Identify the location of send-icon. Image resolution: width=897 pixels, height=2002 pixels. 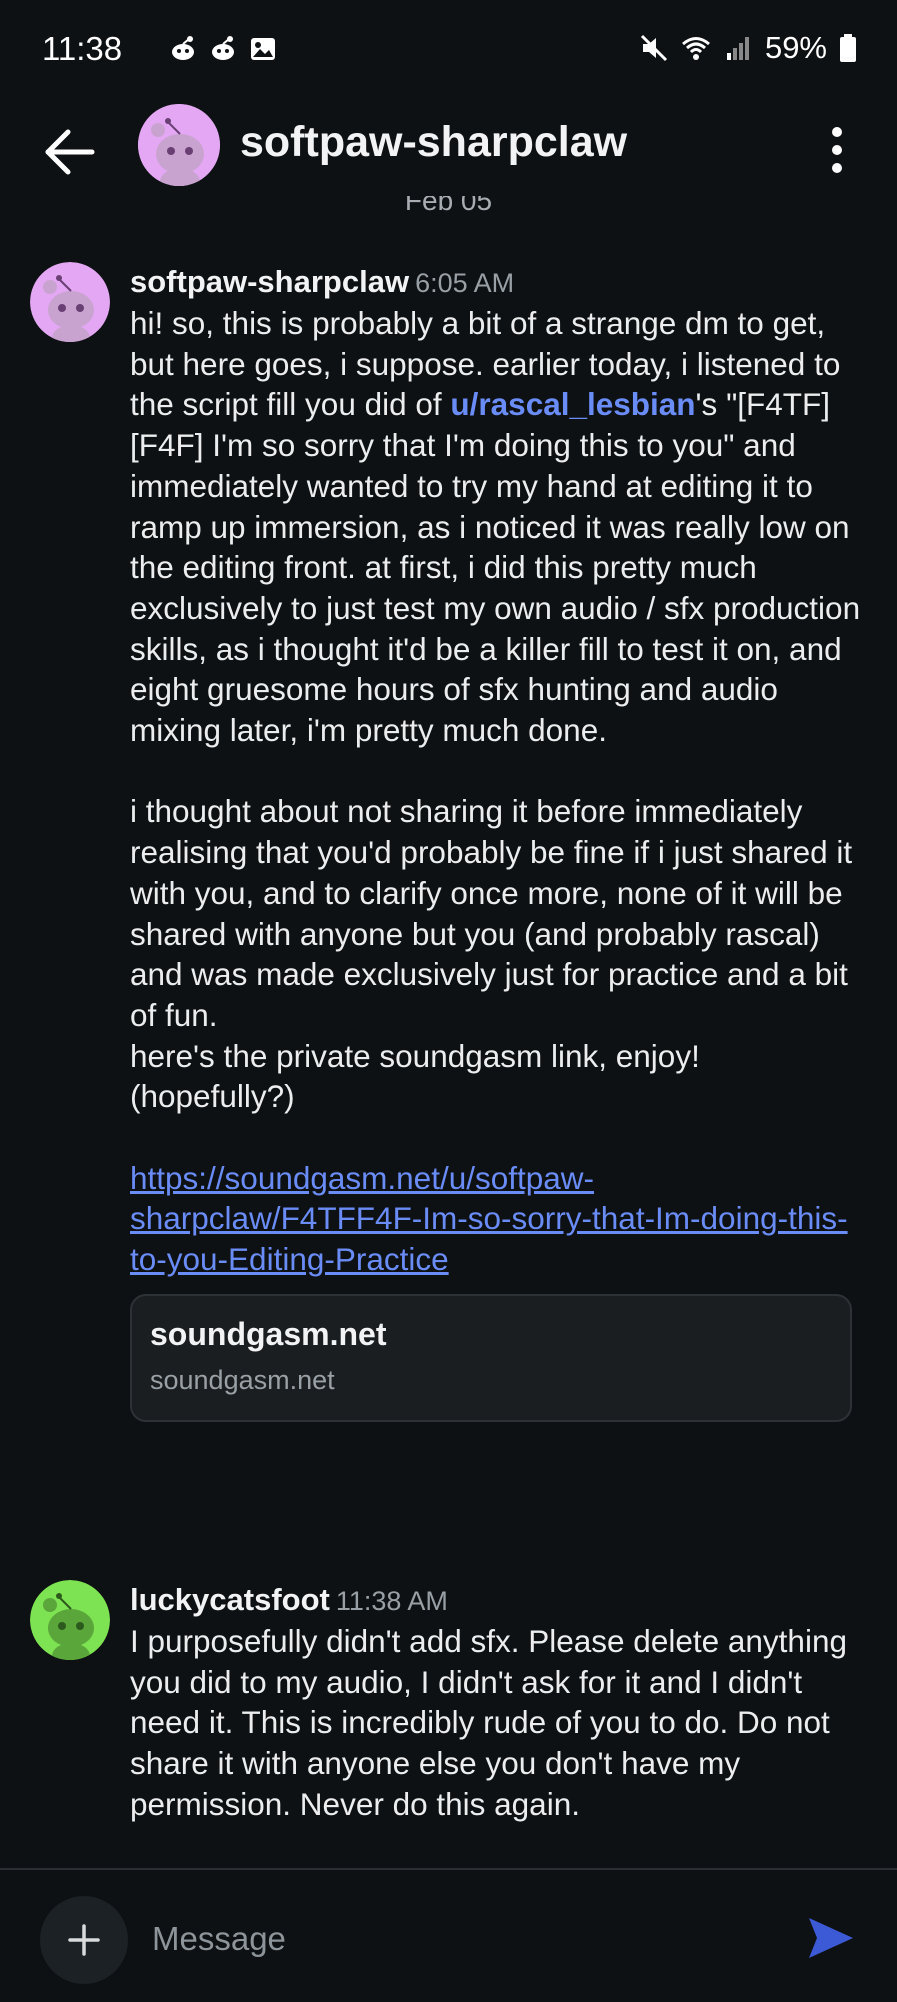
(831, 1938).